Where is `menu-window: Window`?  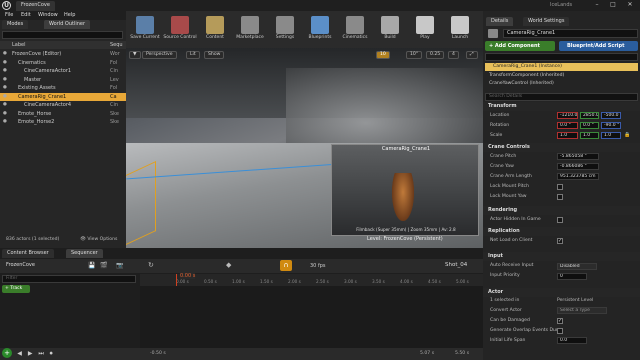
menu-window: Window is located at coordinates (48, 15).